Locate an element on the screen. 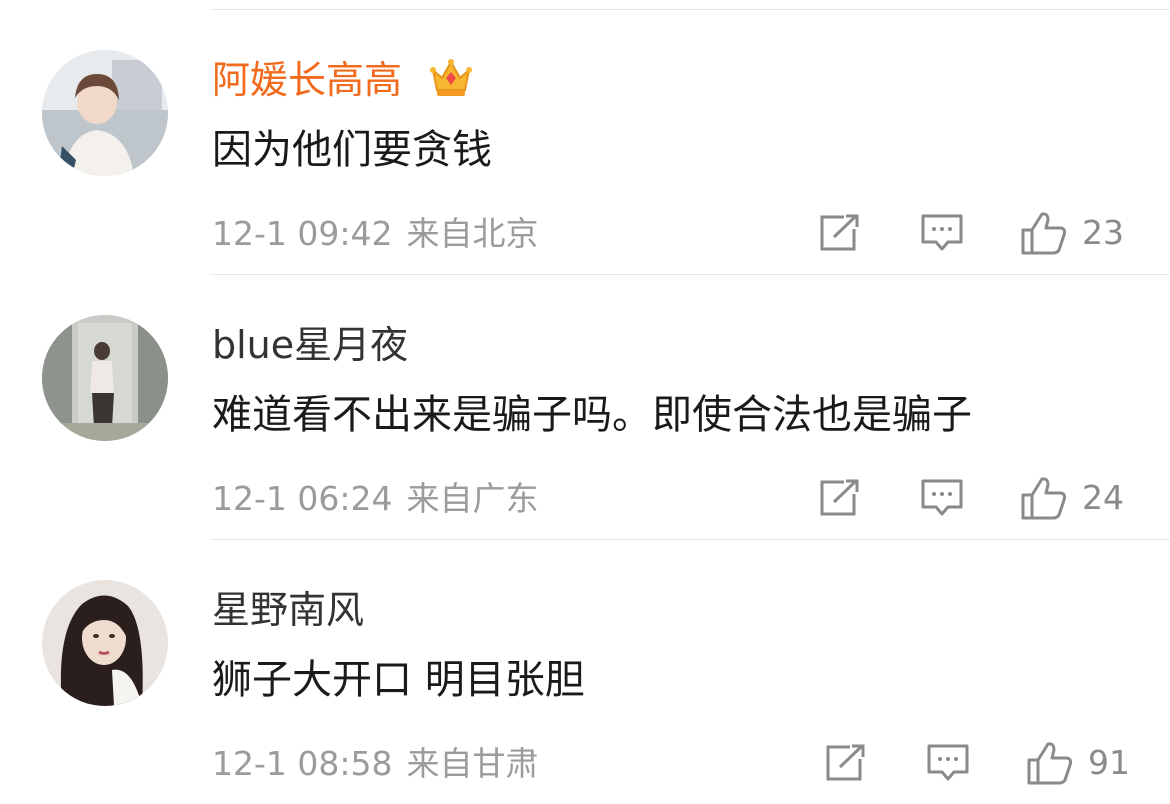 This screenshot has width=1170, height=804. crown-icon is located at coordinates (451, 77).